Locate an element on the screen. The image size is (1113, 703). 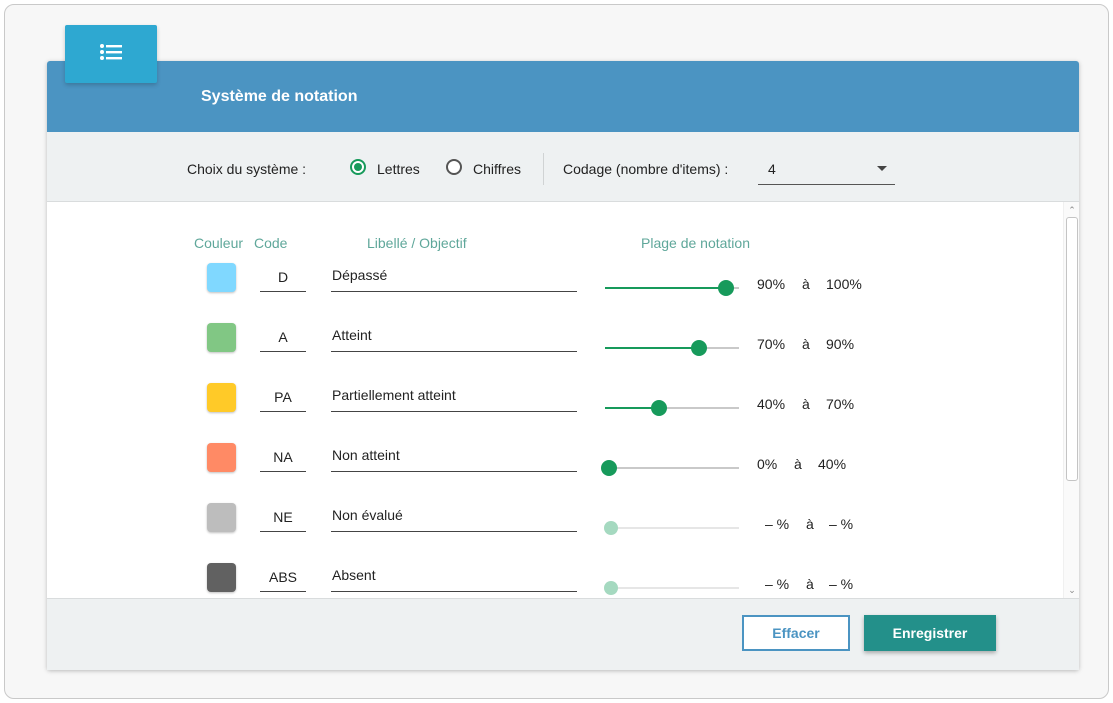
label-field: Partiellement atteint is located at coordinates (454, 397).